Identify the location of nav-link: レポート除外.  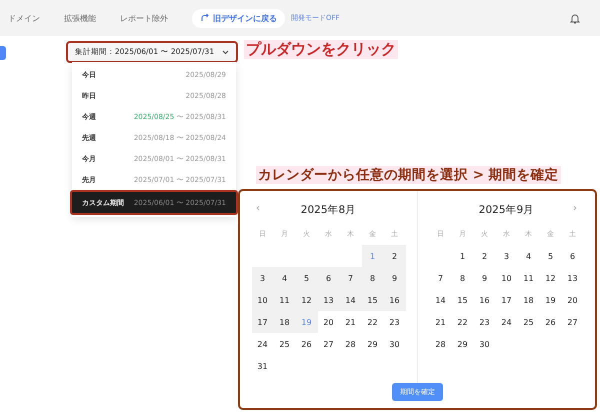
(144, 18).